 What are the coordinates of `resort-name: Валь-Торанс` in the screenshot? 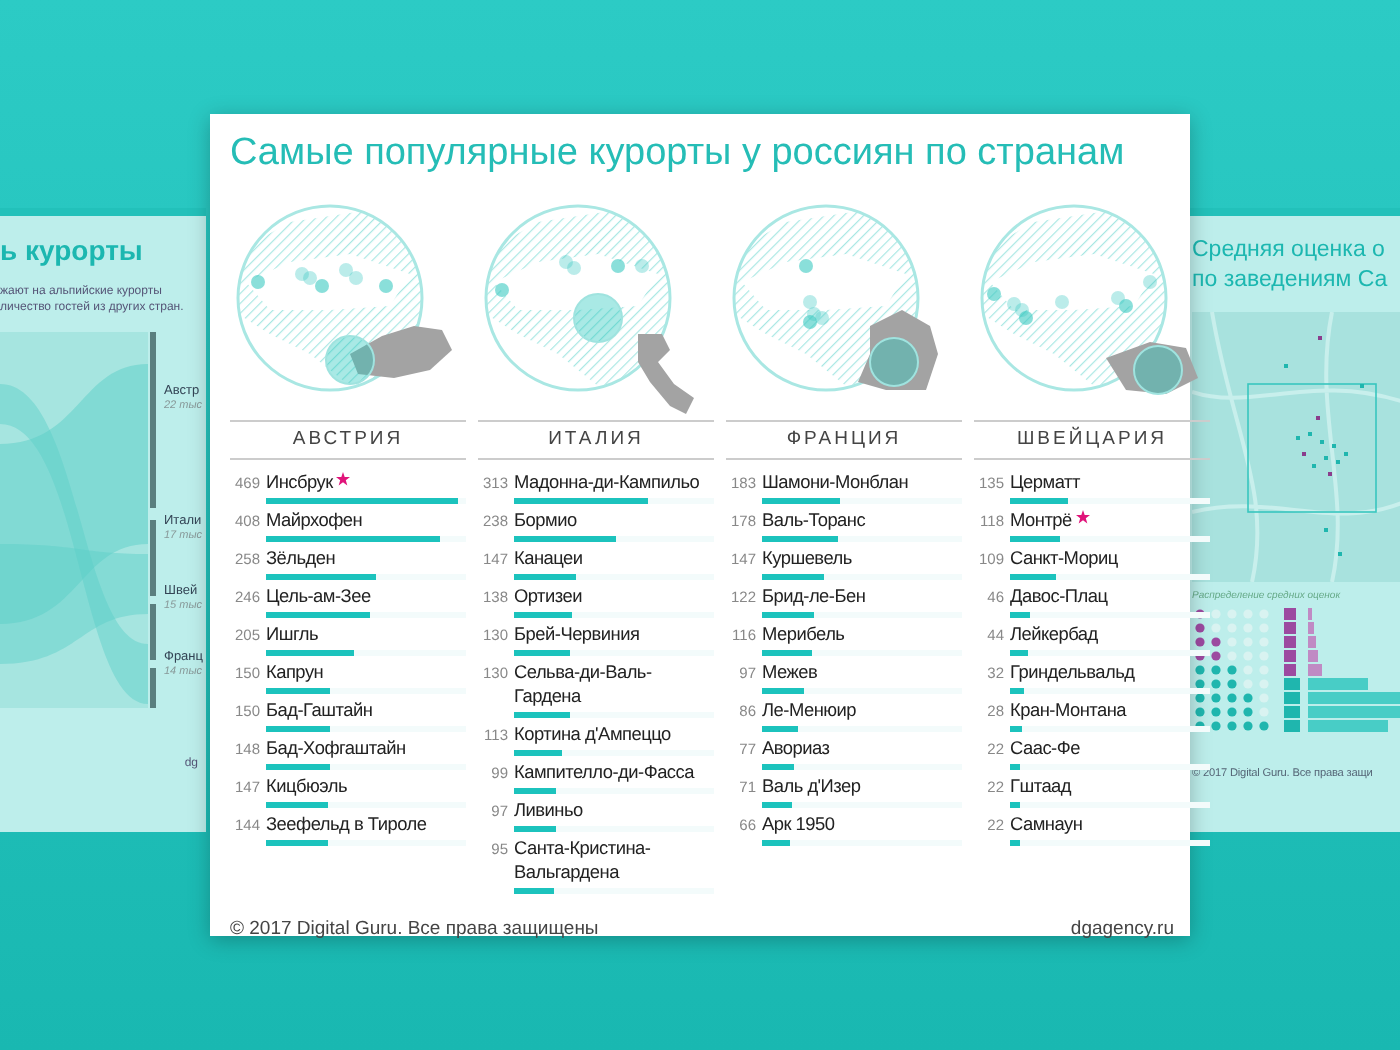 It's located at (814, 520).